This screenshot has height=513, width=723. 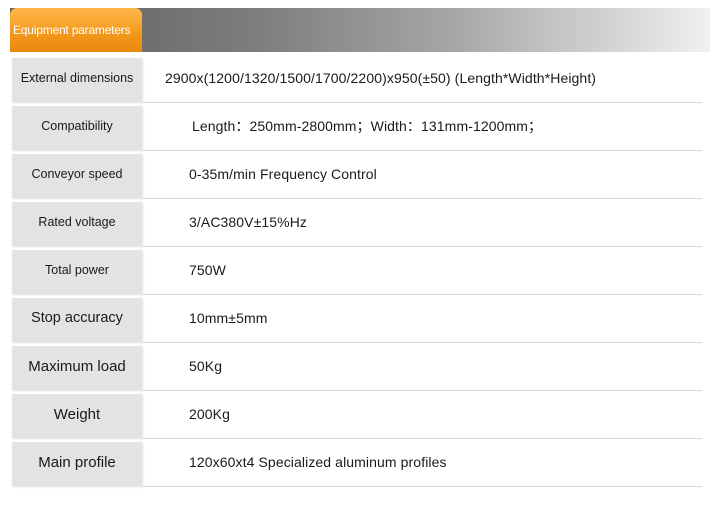 What do you see at coordinates (360, 416) in the screenshot?
I see `table-row: Weight 200Kg` at bounding box center [360, 416].